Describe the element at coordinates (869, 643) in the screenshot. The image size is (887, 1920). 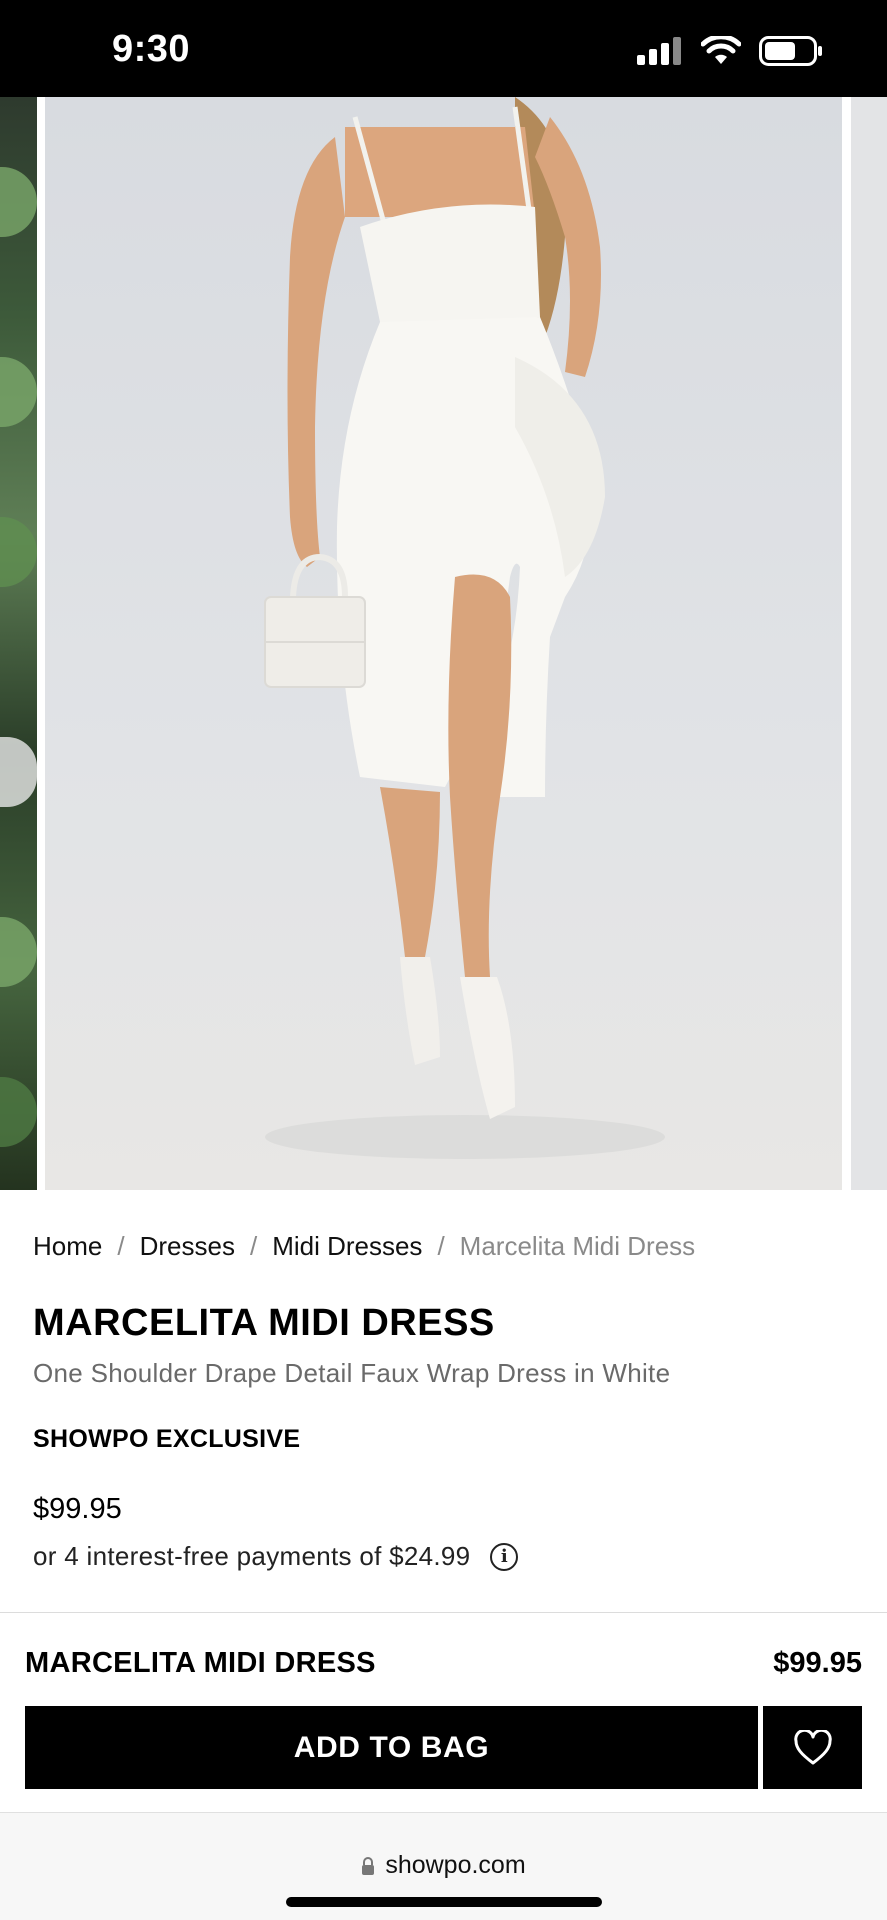
I see `next-product-photo` at that location.